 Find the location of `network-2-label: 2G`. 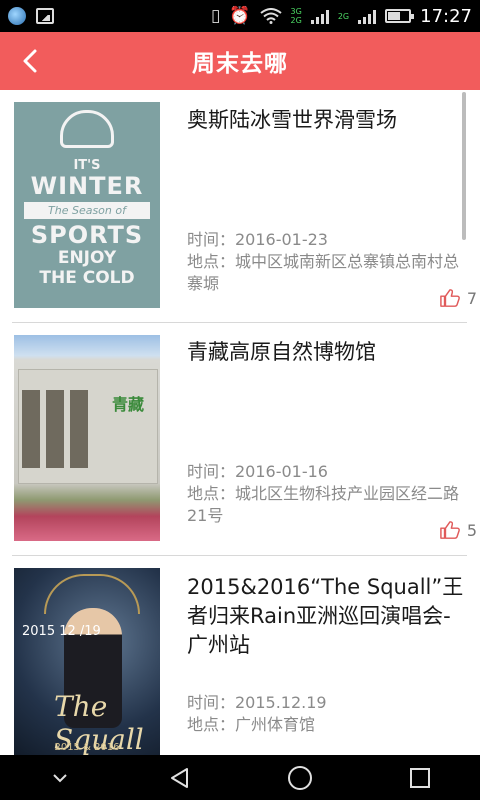

network-2-label: 2G is located at coordinates (343, 16).